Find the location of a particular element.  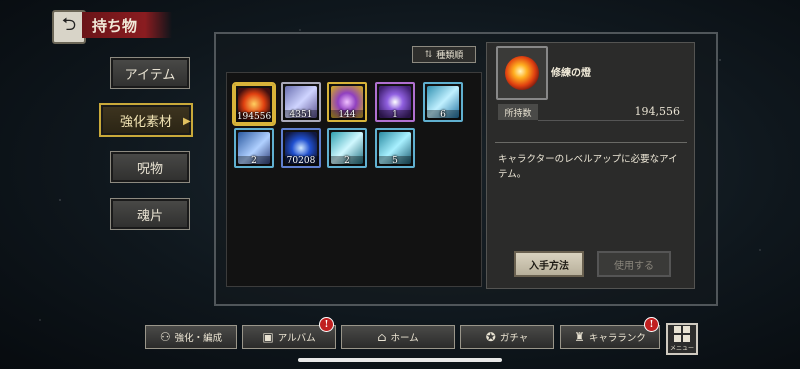

back-button: ⮌ is located at coordinates (69, 27).